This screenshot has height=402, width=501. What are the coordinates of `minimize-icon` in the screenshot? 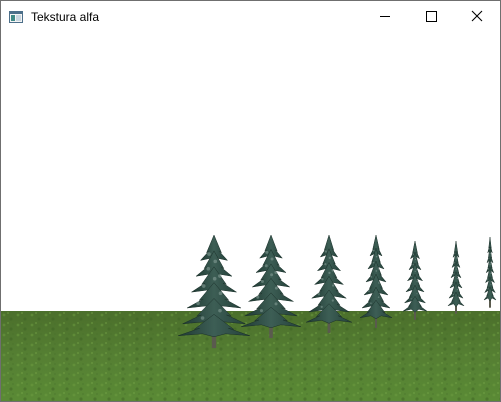 It's located at (385, 16).